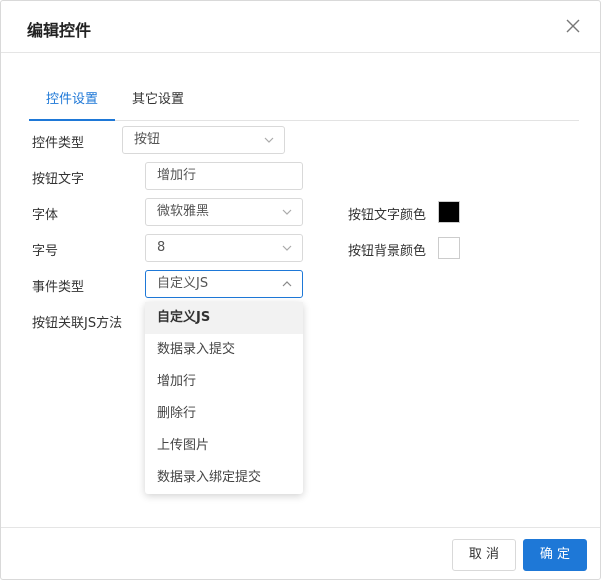  Describe the element at coordinates (224, 382) in the screenshot. I see `dropdown-option: 增加行` at that location.